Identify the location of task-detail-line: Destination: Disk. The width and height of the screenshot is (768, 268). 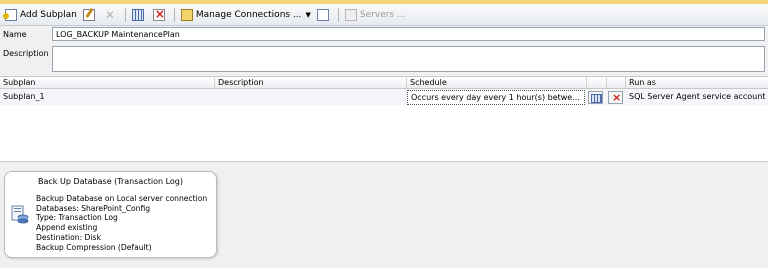
(68, 237).